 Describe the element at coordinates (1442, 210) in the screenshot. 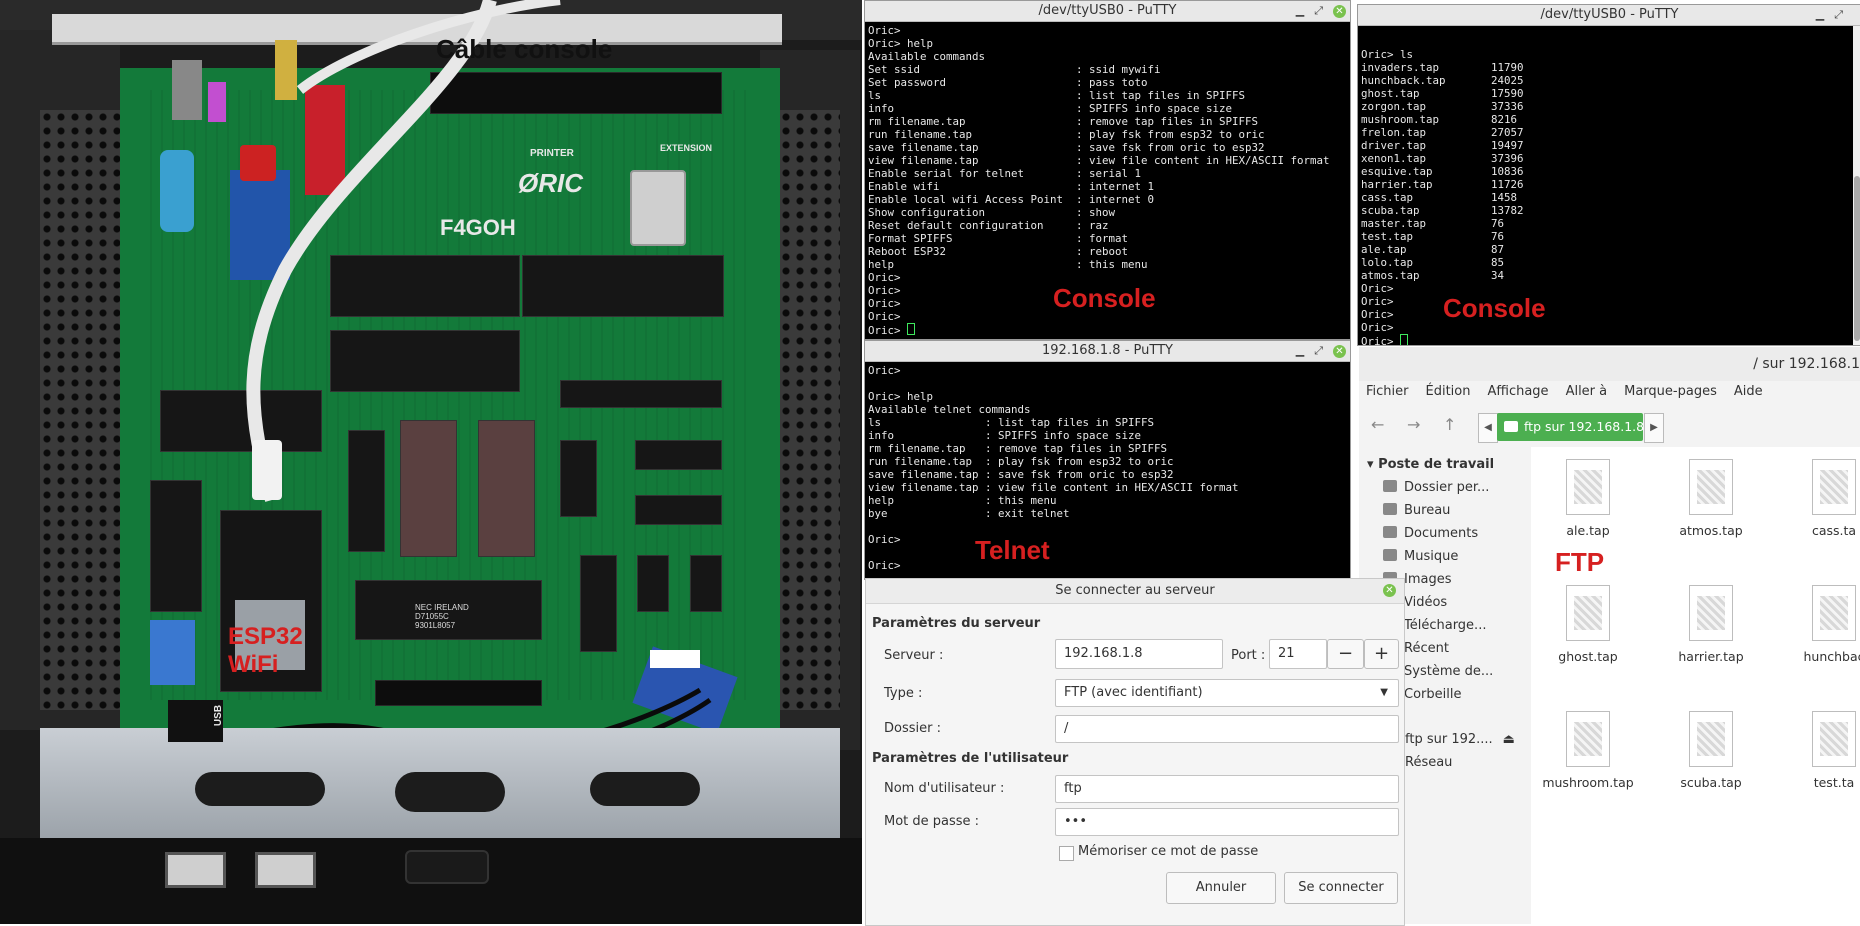

I see `terminal-line: scuba.tap 13782` at that location.